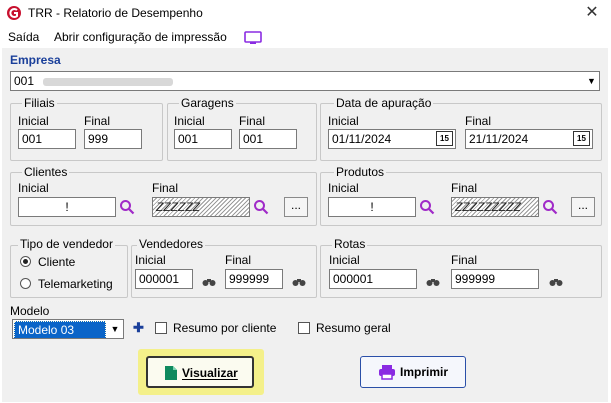  Describe the element at coordinates (47, 139) in the screenshot. I see `filiais-inicial-input: 001` at that location.